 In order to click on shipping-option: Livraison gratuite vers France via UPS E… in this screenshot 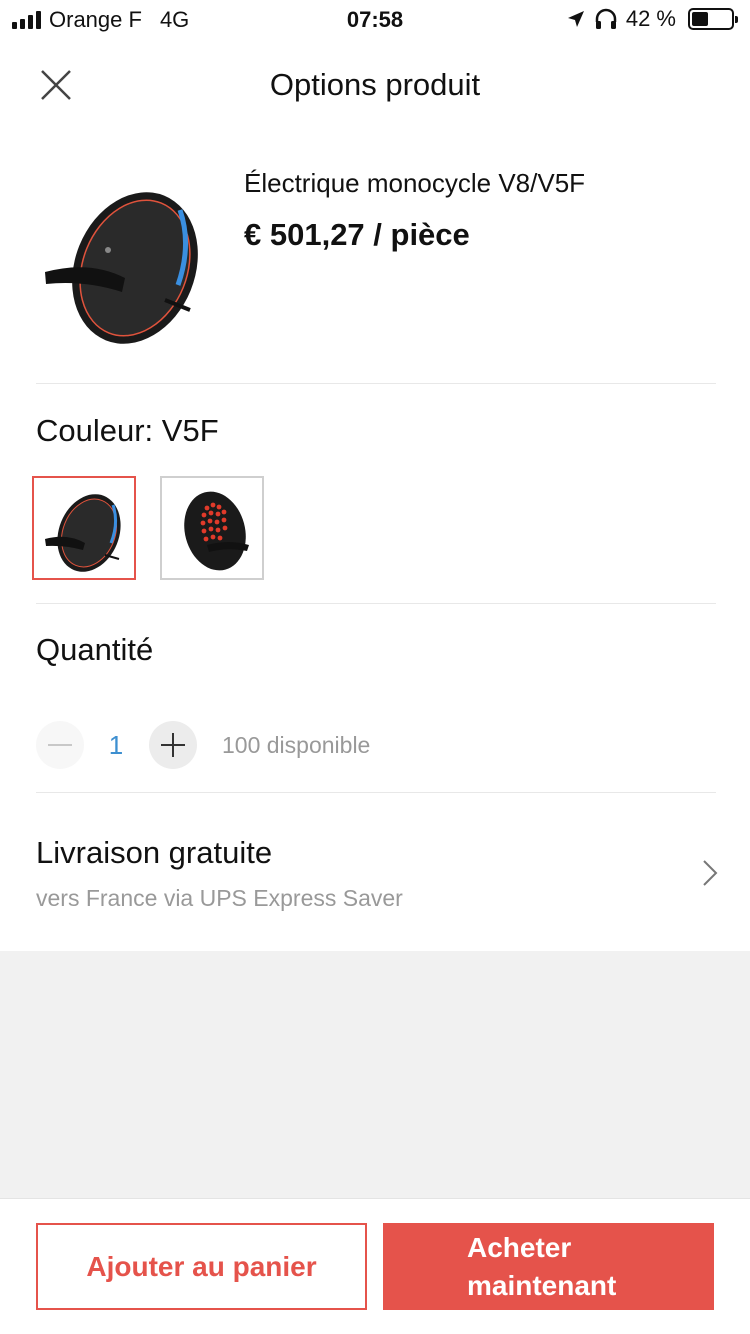, I will do `click(375, 880)`.